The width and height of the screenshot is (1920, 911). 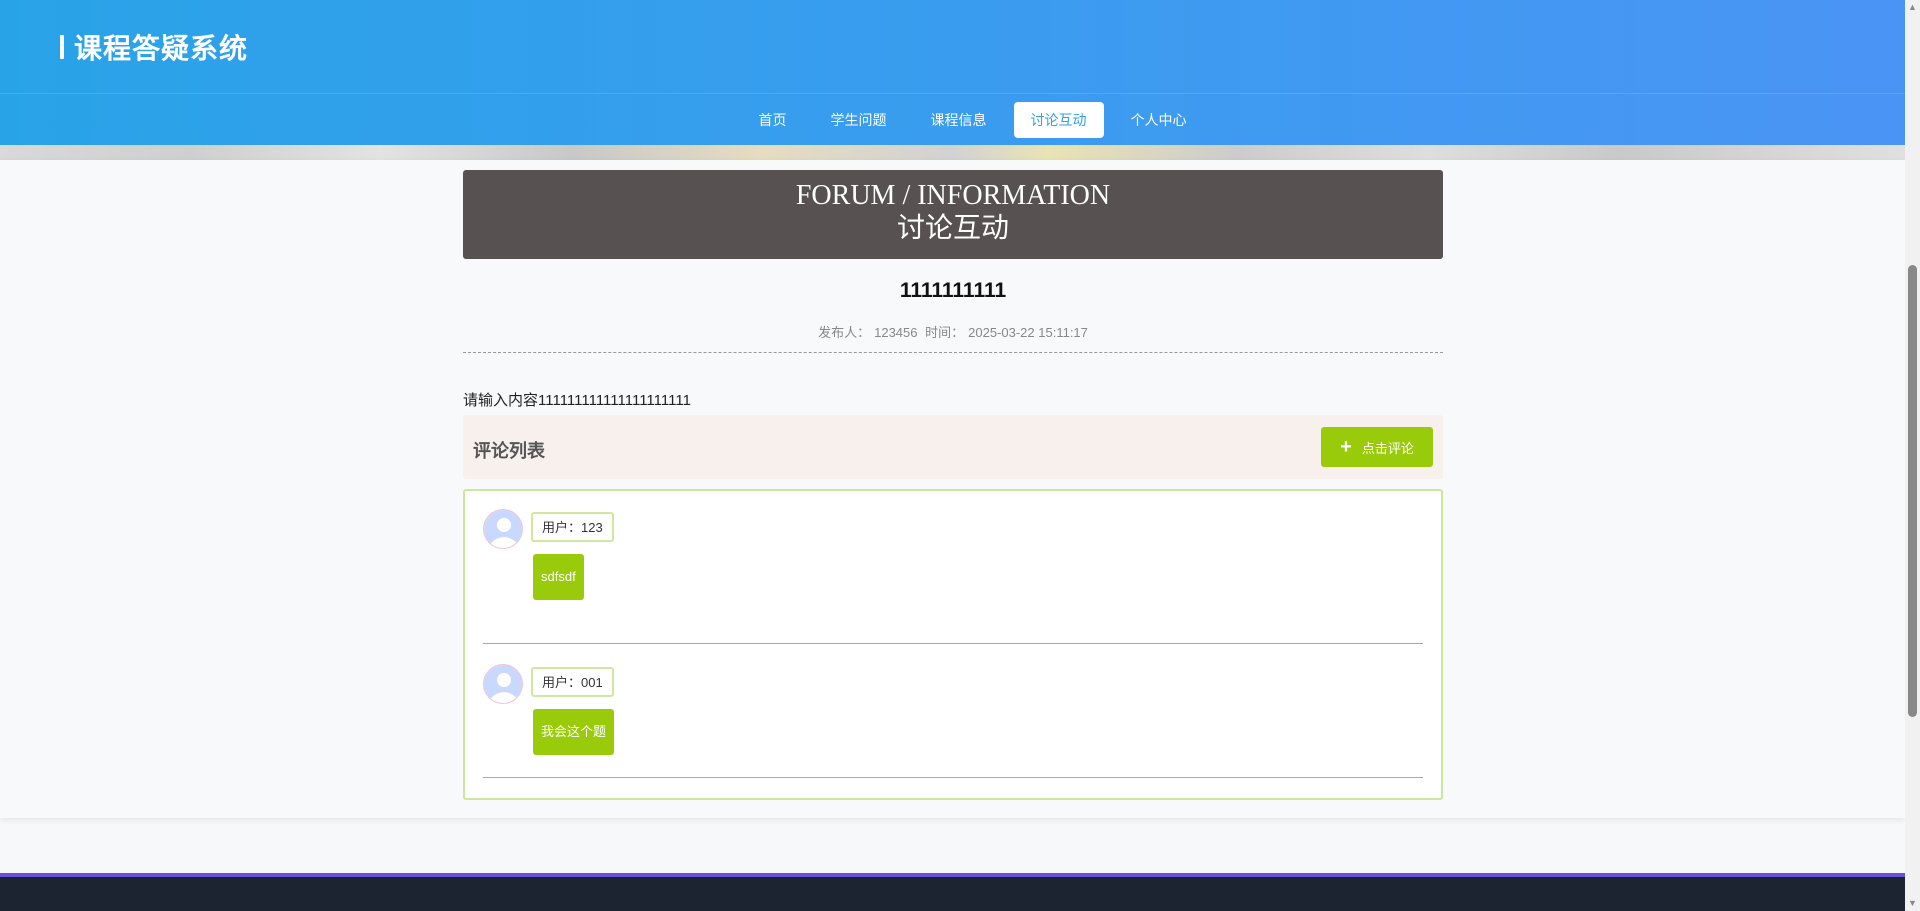 I want to click on brand: 课程答疑系统, so click(x=154, y=48).